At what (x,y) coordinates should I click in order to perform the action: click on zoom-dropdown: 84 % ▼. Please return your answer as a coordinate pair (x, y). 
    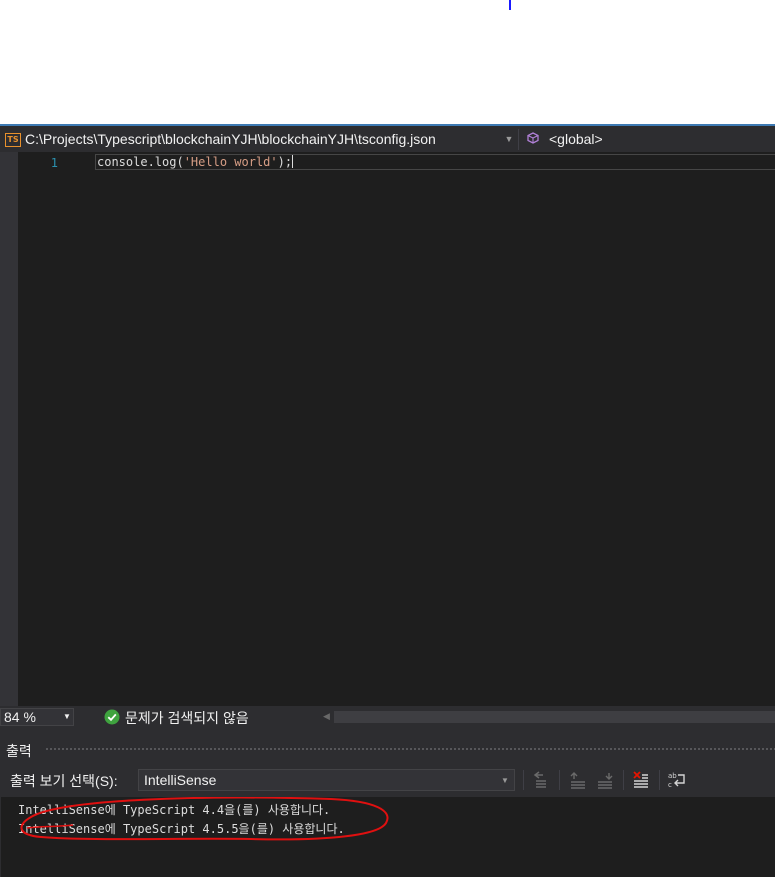
    Looking at the image, I should click on (37, 717).